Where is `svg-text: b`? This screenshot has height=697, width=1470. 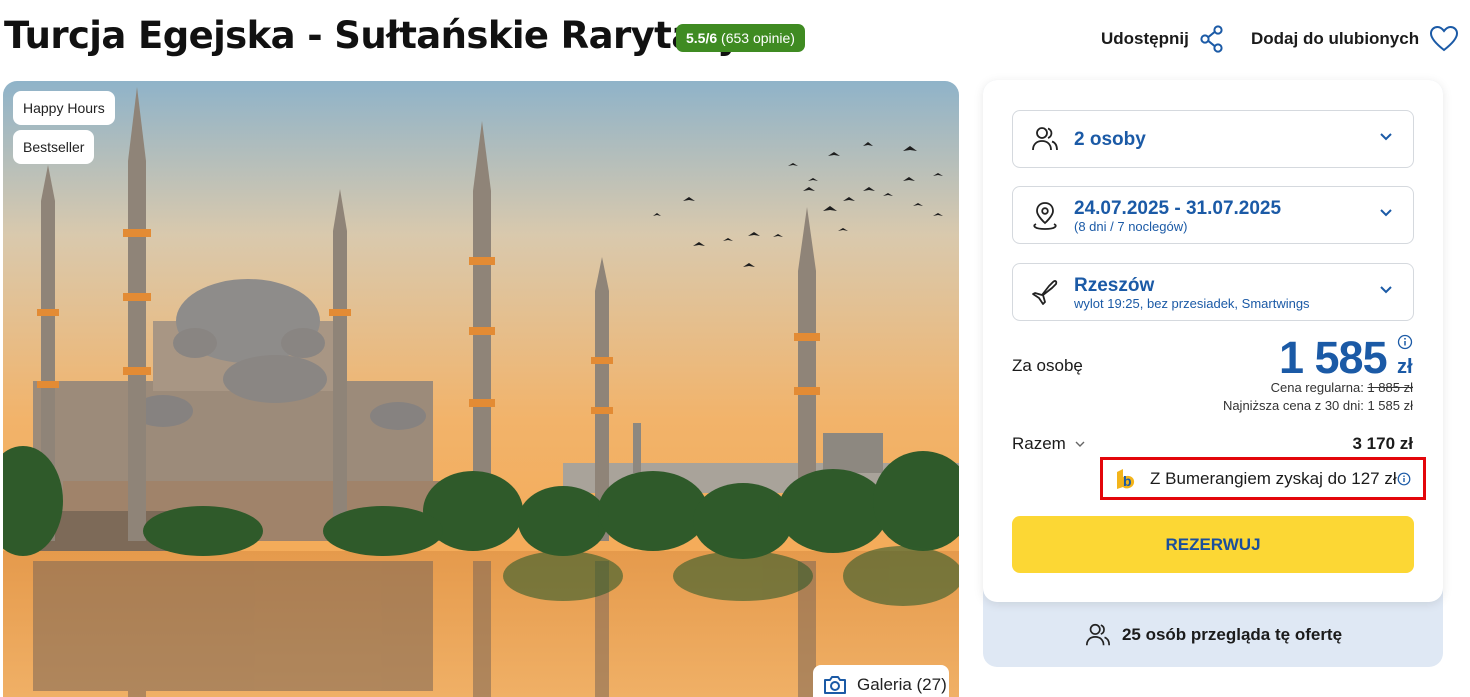
svg-text: b is located at coordinates (1127, 481).